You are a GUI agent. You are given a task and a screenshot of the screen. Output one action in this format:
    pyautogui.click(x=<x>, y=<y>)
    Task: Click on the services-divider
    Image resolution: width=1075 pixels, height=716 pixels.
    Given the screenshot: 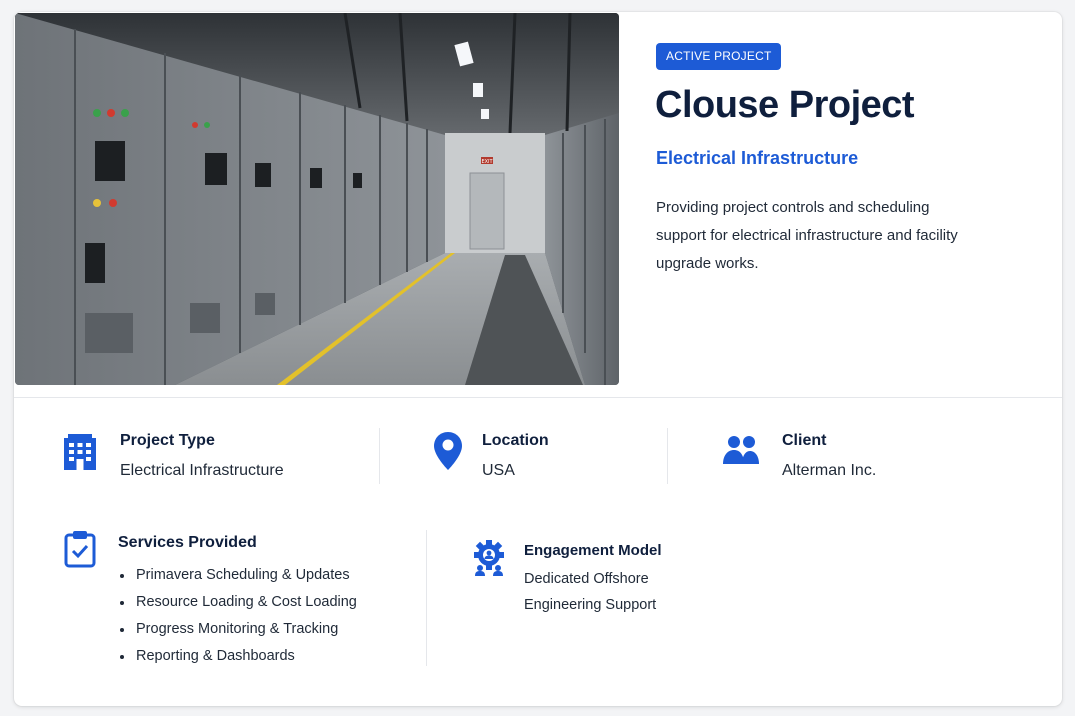 What is the action you would take?
    pyautogui.click(x=426, y=598)
    